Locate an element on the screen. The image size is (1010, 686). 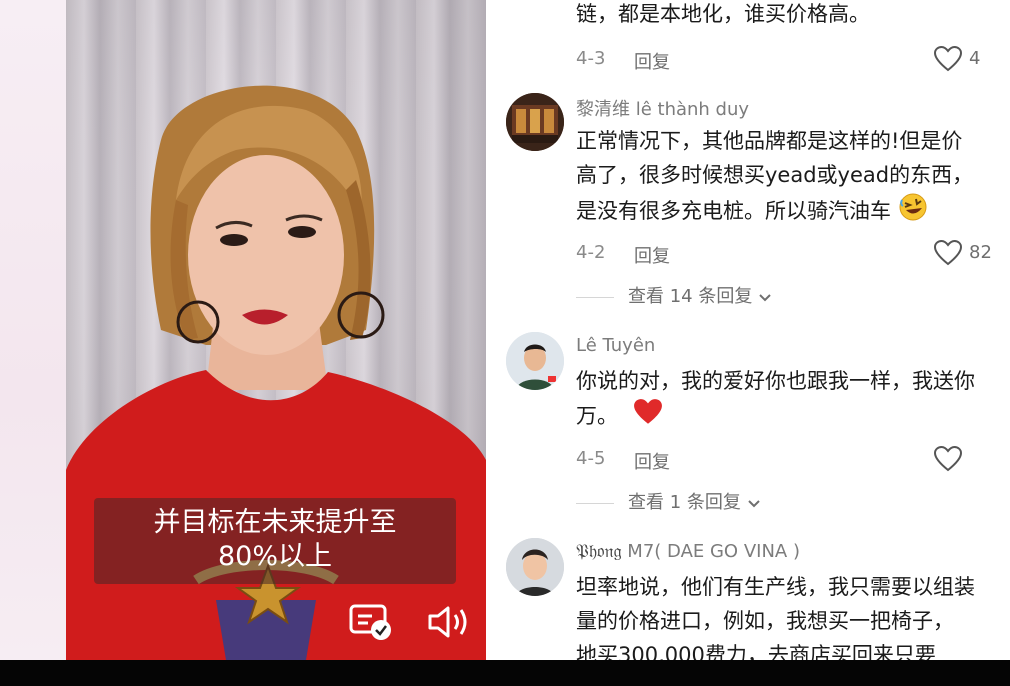
comment-text-line: 坦率地说，他们有生产线，我只需要以组装 is located at coordinates (775, 587).